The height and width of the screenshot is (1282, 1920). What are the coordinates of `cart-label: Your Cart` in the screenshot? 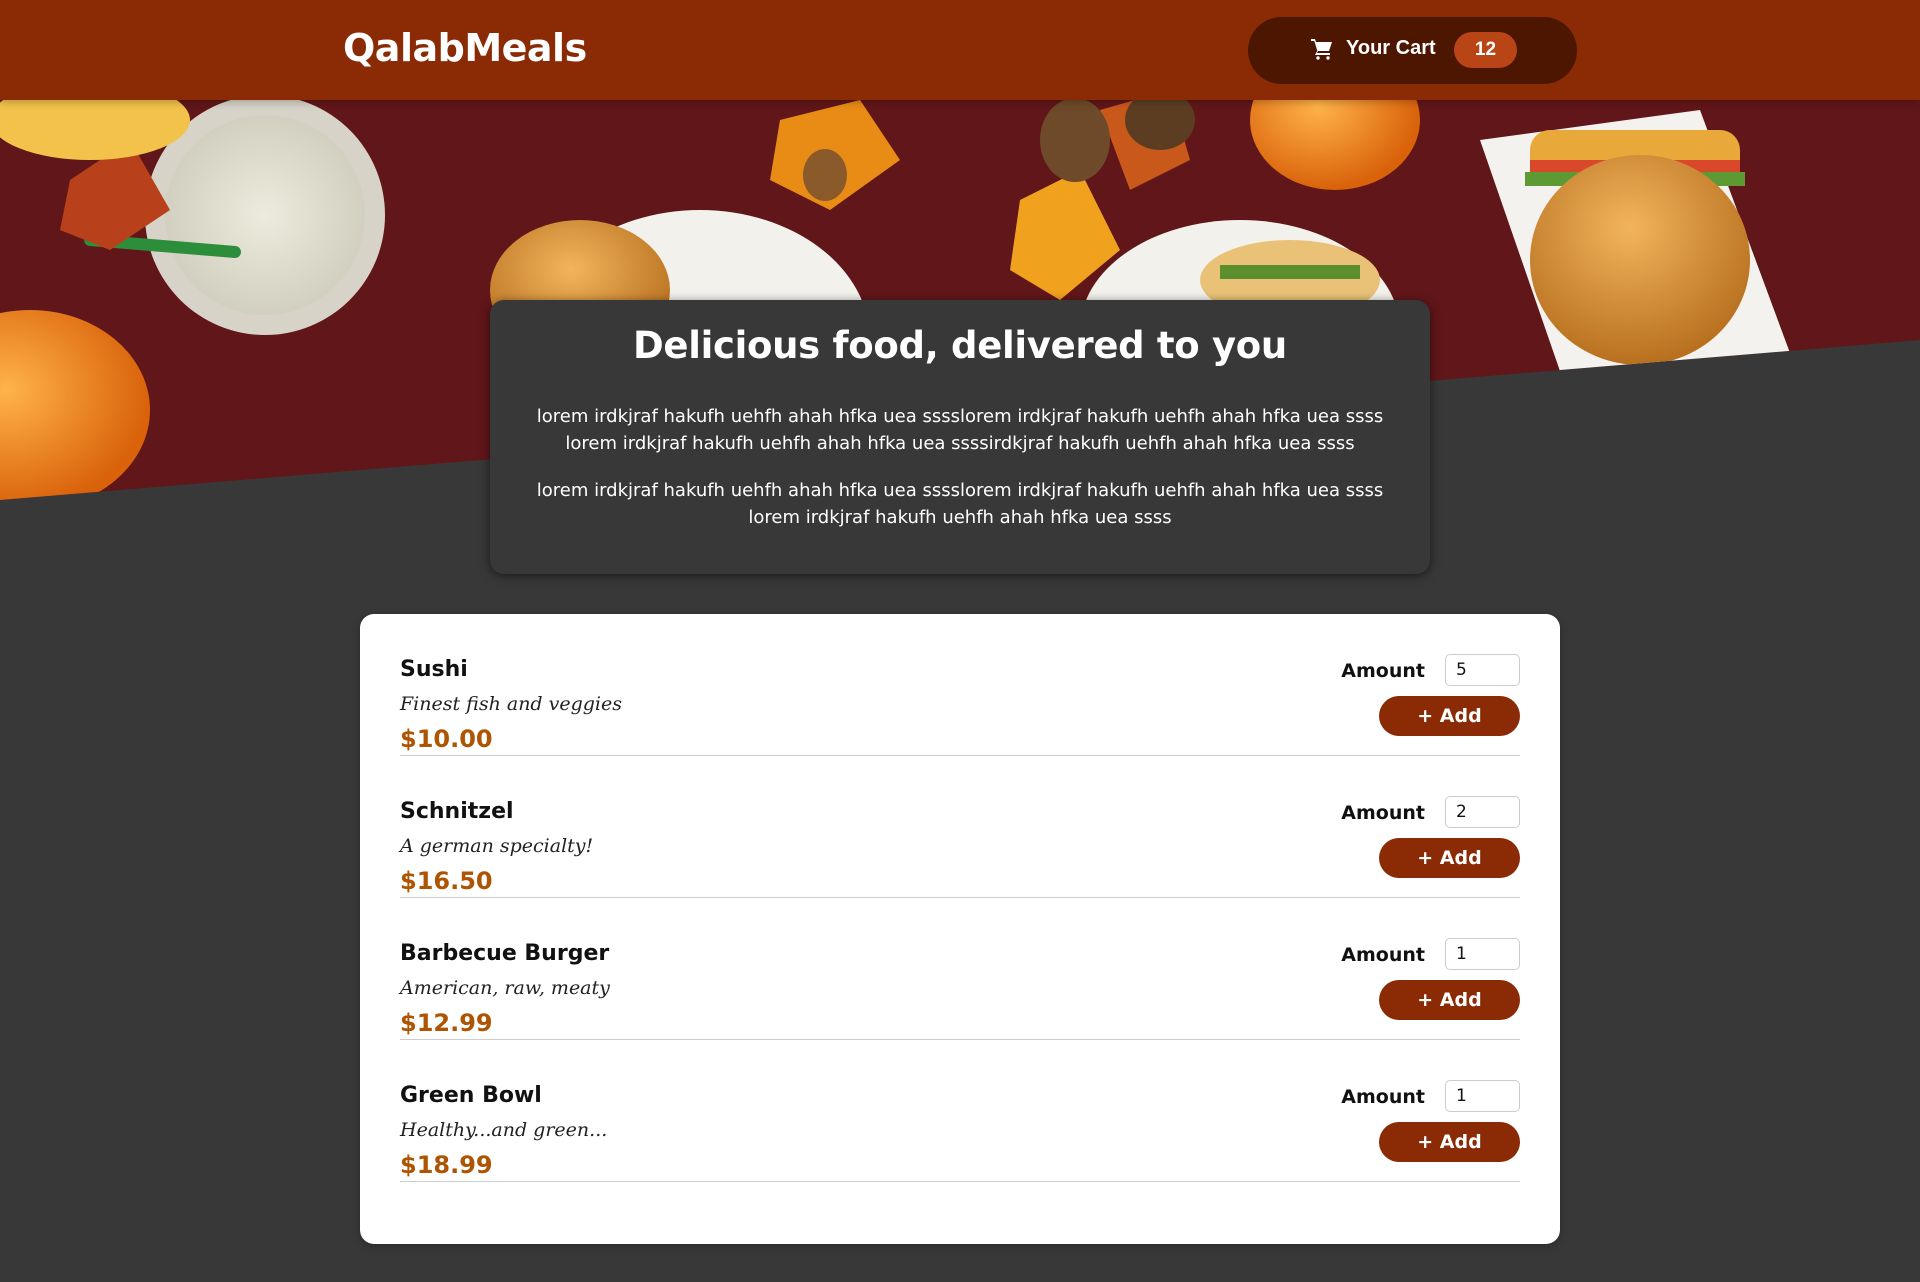 It's located at (1391, 48).